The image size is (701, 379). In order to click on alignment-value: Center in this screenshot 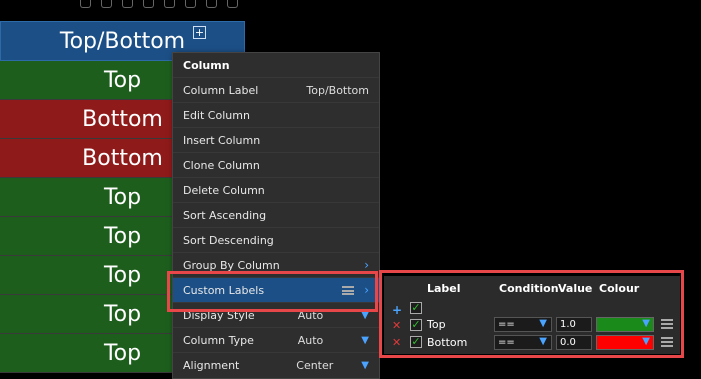, I will do `click(314, 365)`.